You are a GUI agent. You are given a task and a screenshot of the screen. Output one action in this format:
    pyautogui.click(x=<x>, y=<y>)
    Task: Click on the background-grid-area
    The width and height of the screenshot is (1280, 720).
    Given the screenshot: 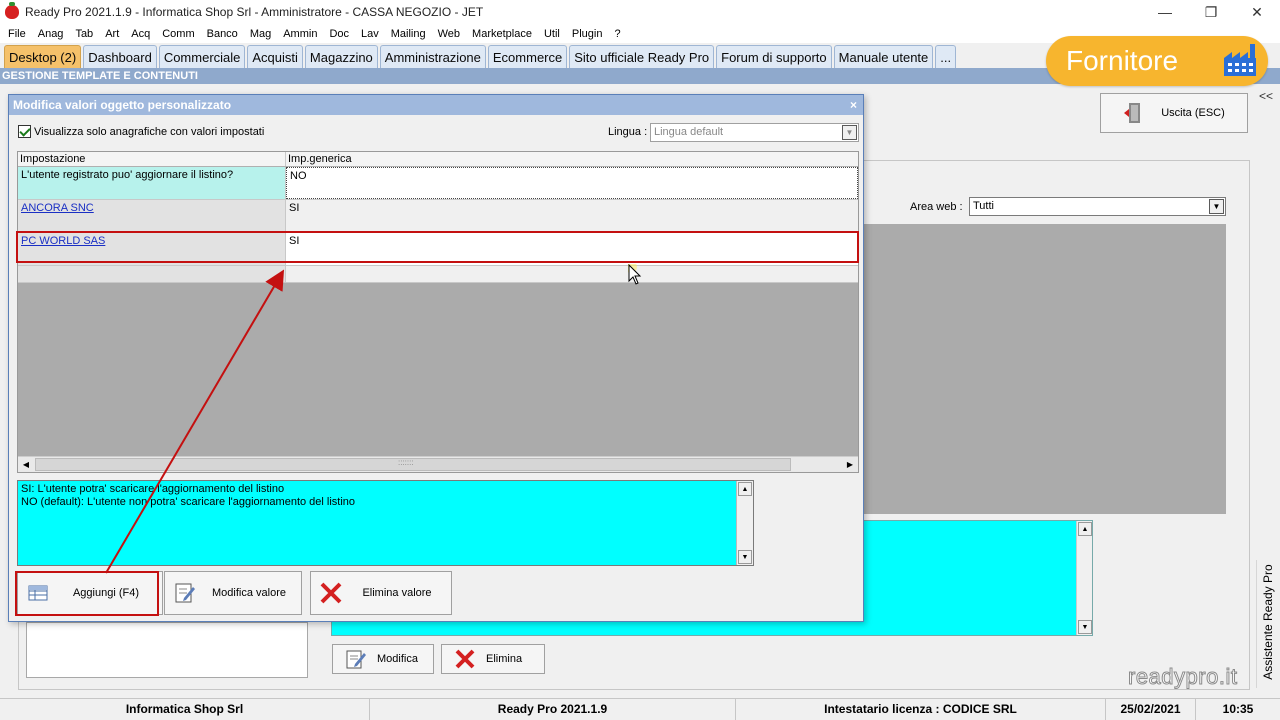 What is the action you would take?
    pyautogui.click(x=1043, y=369)
    